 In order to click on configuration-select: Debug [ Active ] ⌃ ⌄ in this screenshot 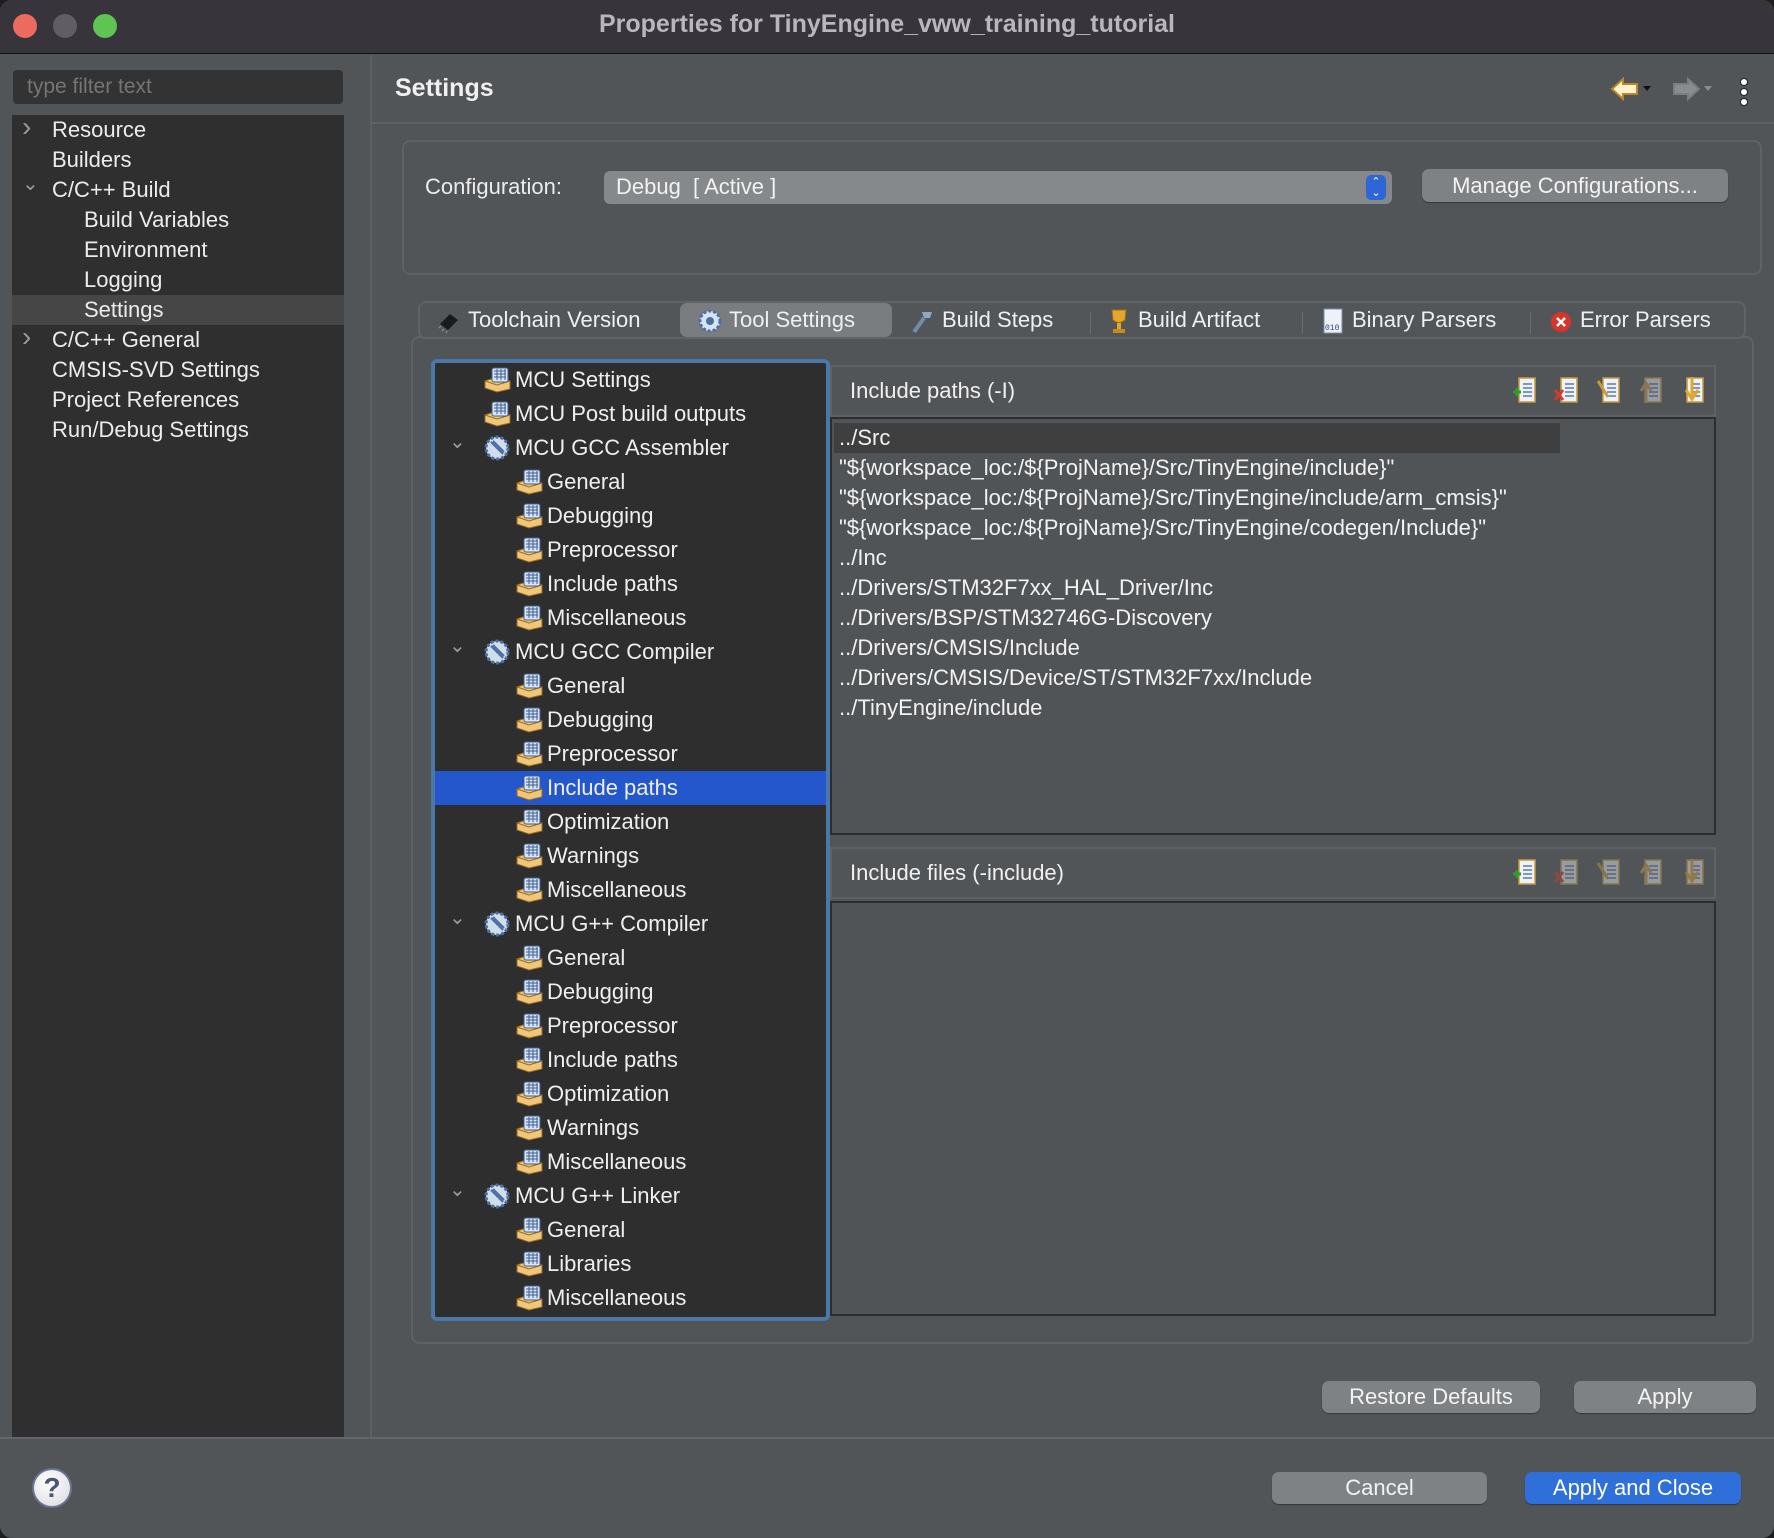, I will do `click(998, 187)`.